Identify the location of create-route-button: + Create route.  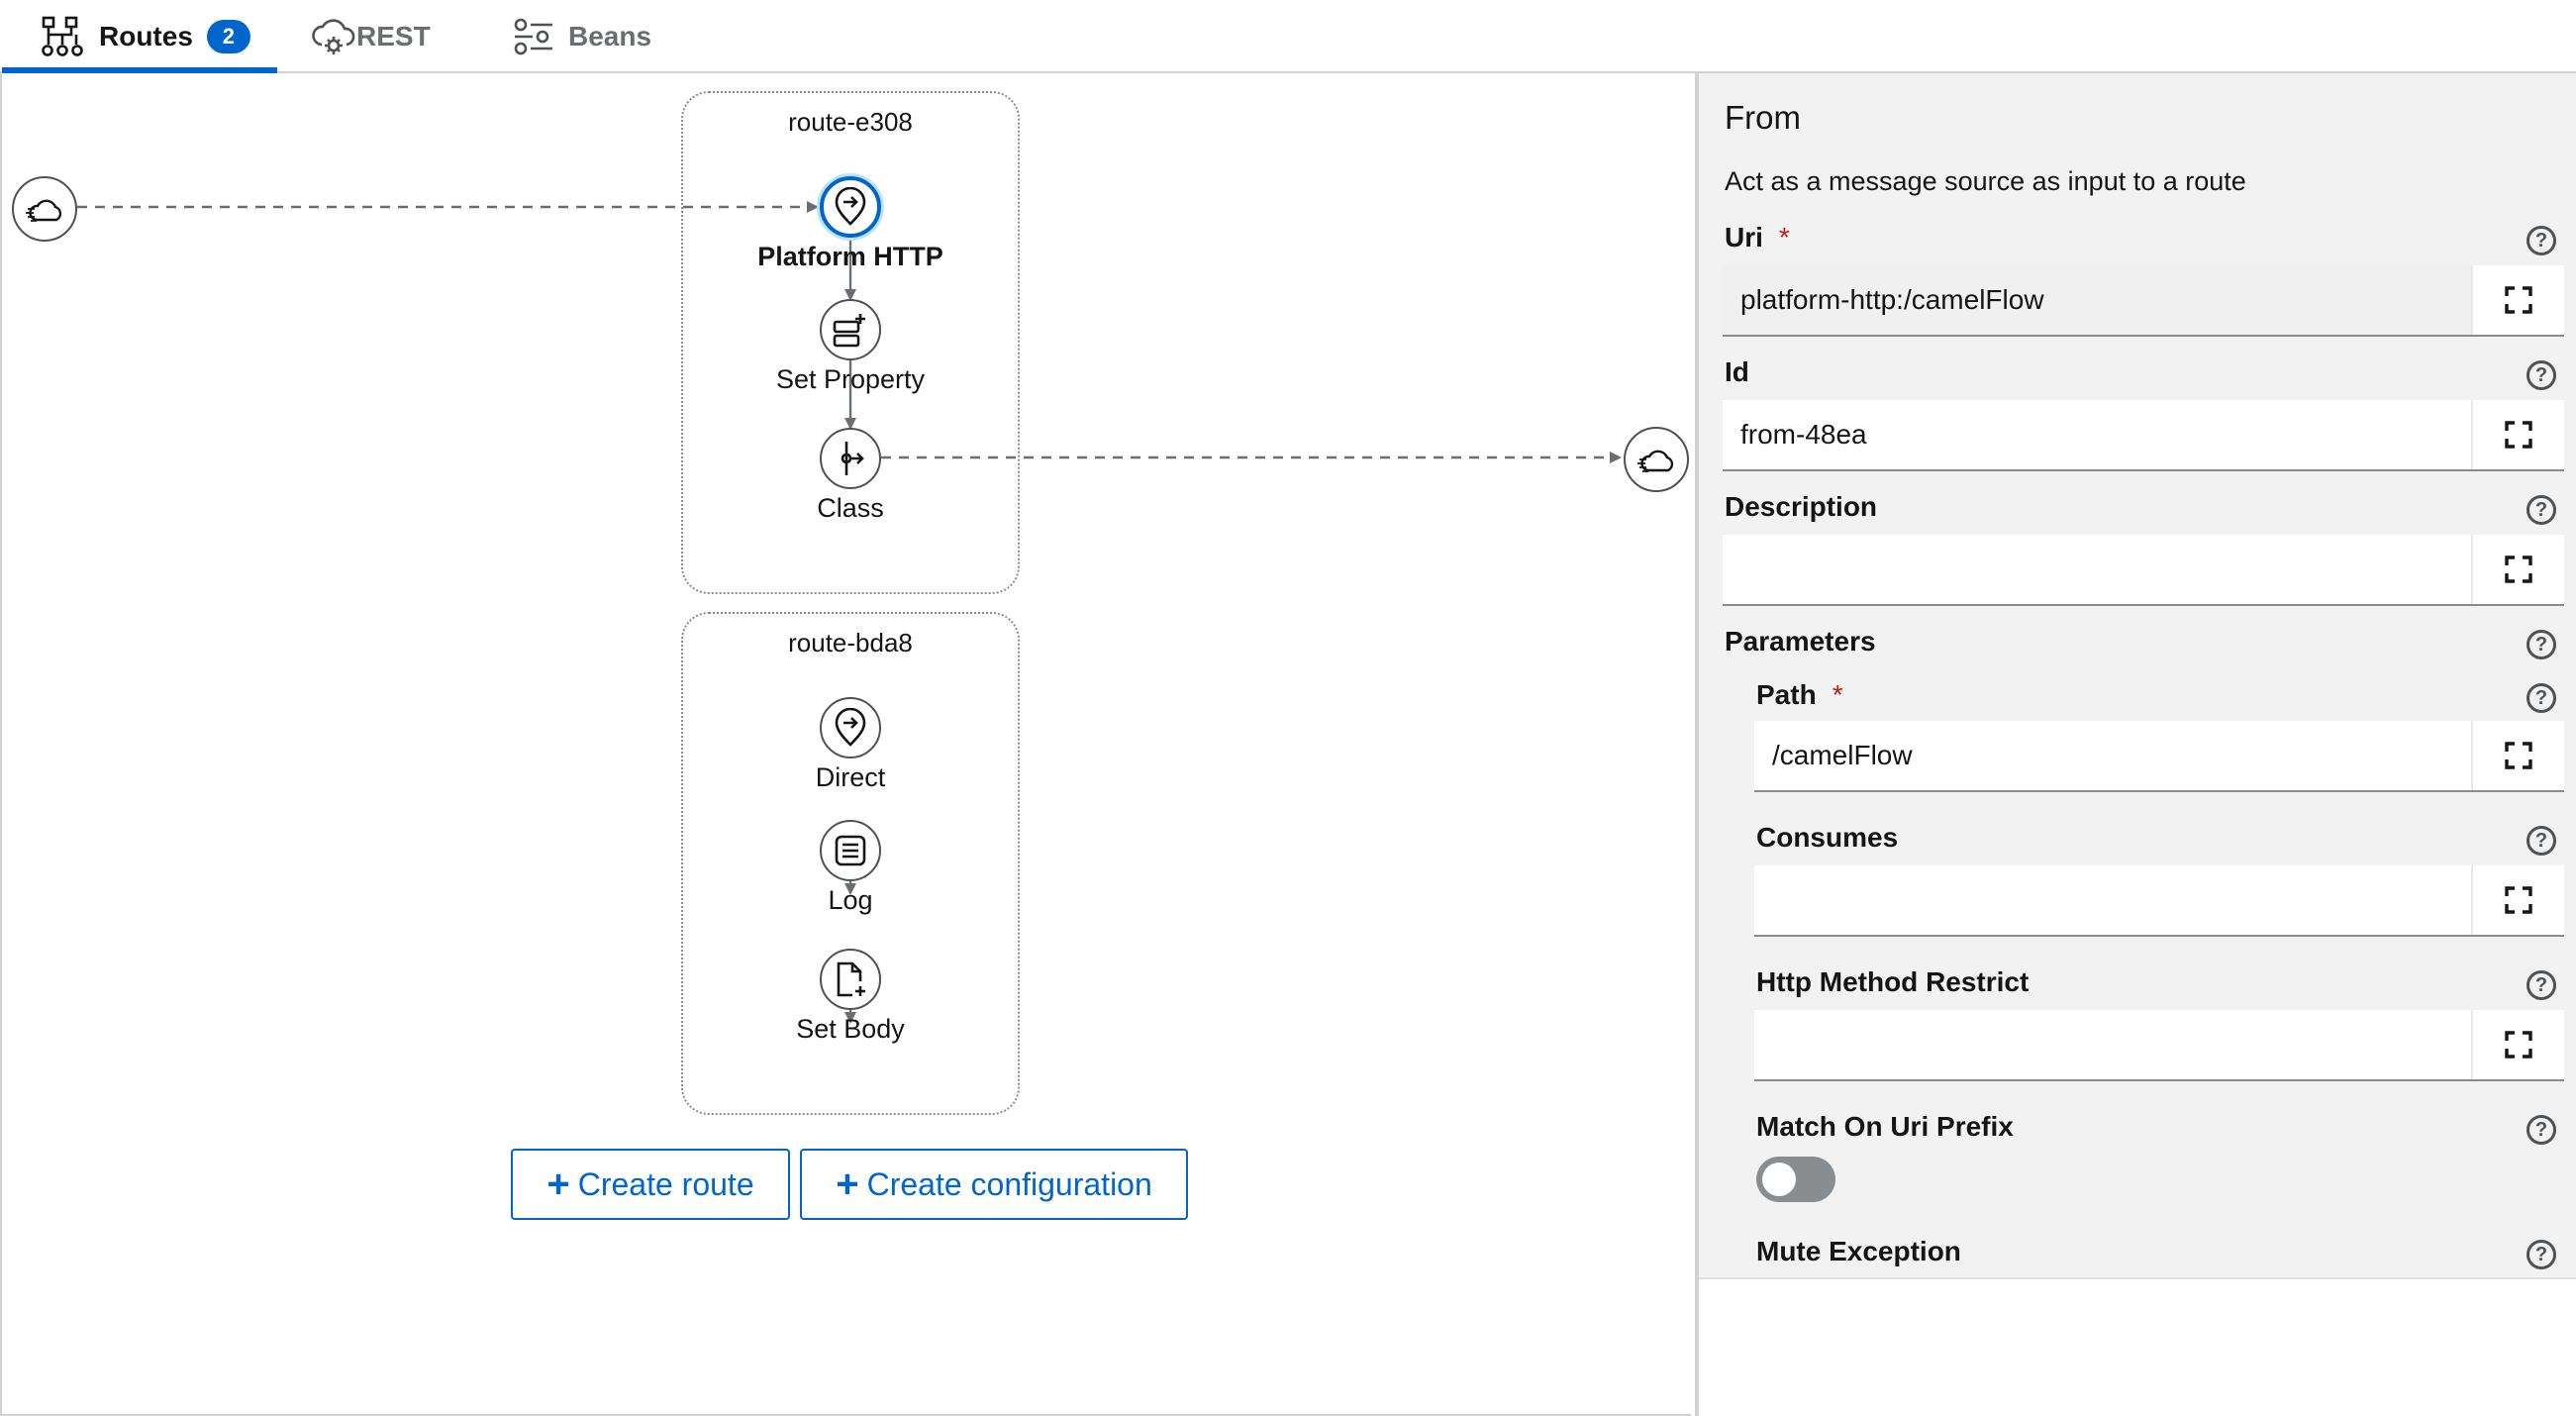
(651, 1184).